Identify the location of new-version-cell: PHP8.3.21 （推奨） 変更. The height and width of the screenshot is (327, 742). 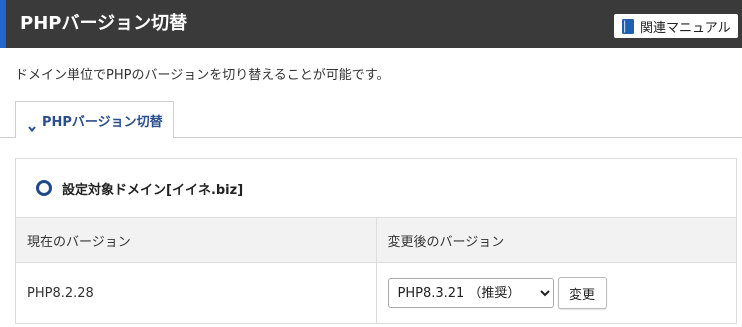
(555, 292).